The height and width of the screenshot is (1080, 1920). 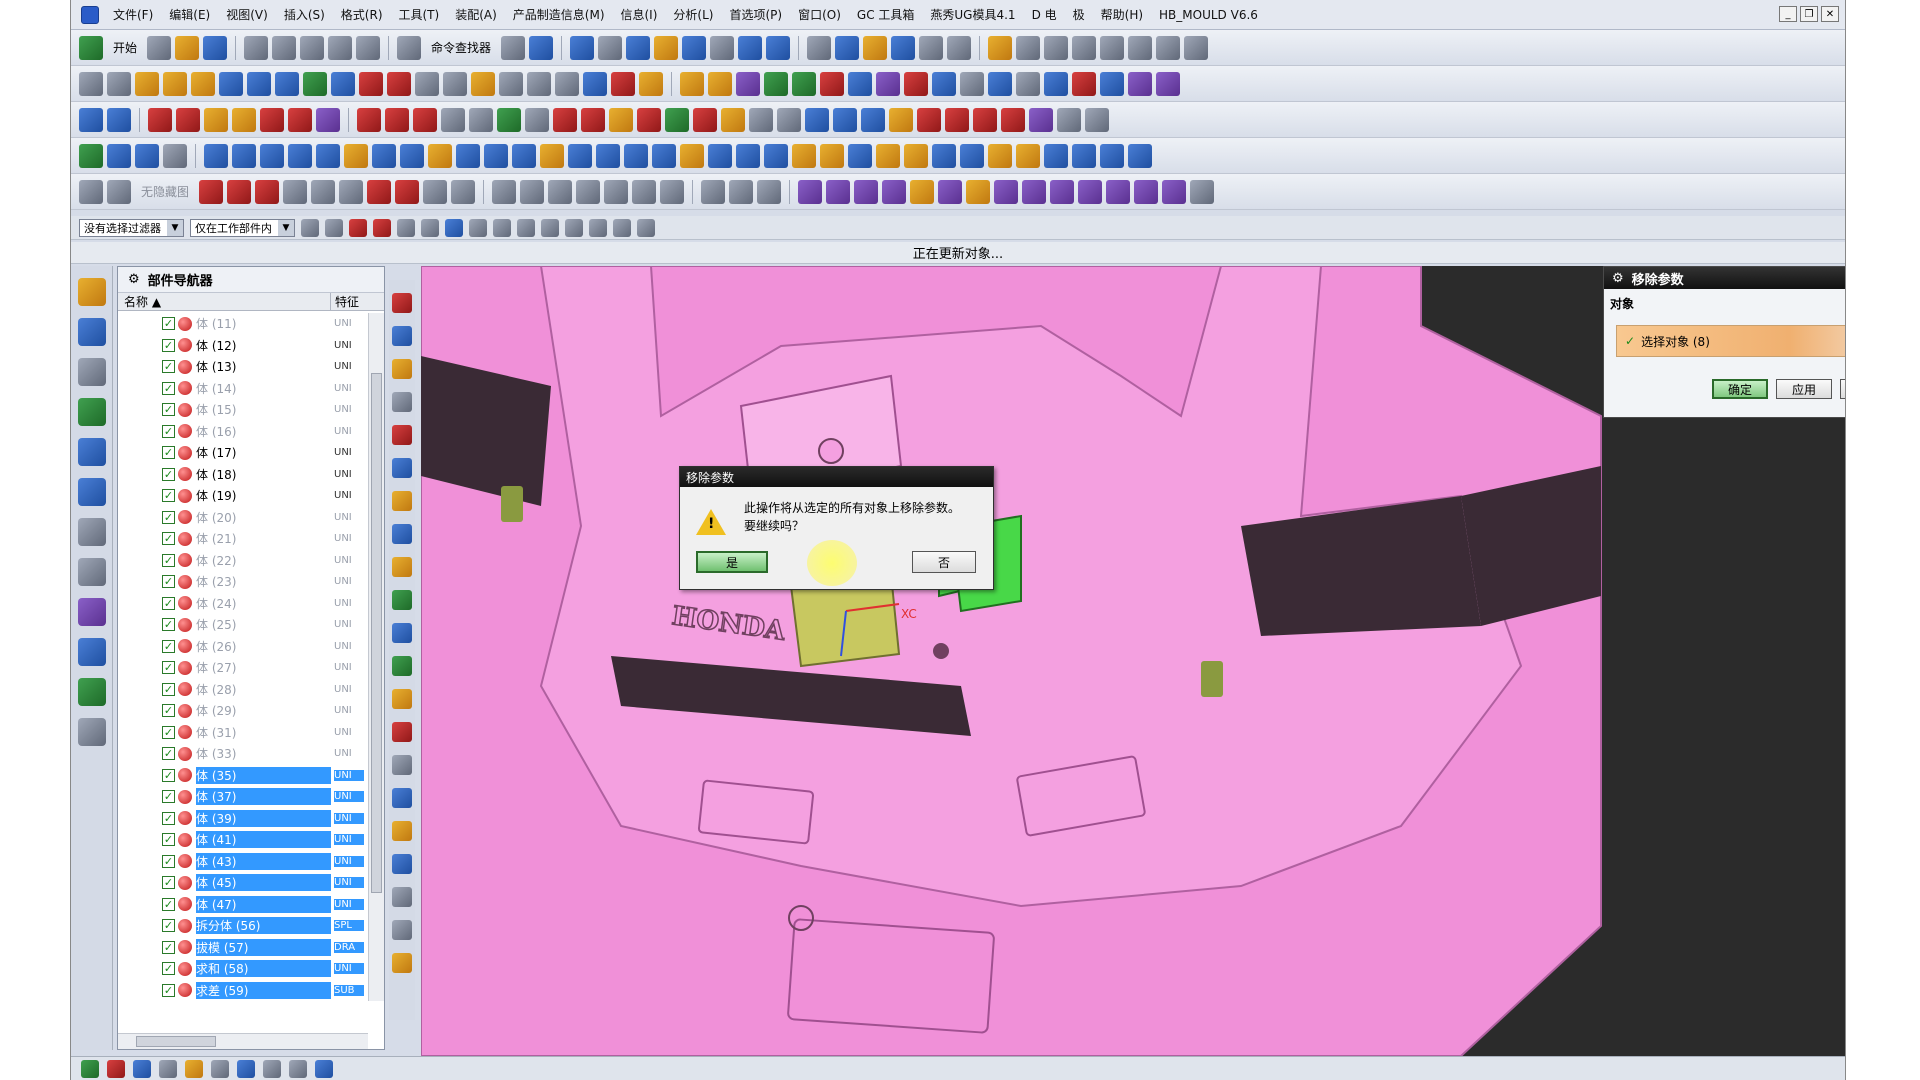 I want to click on circle-points-icon, so click(x=425, y=119).